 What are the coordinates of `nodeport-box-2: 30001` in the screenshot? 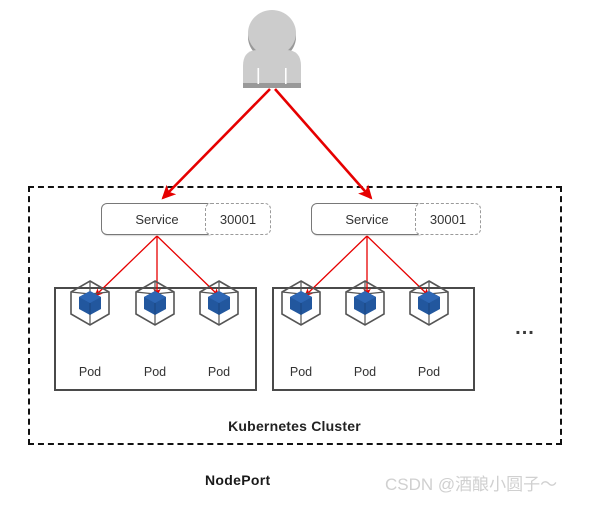 It's located at (448, 219).